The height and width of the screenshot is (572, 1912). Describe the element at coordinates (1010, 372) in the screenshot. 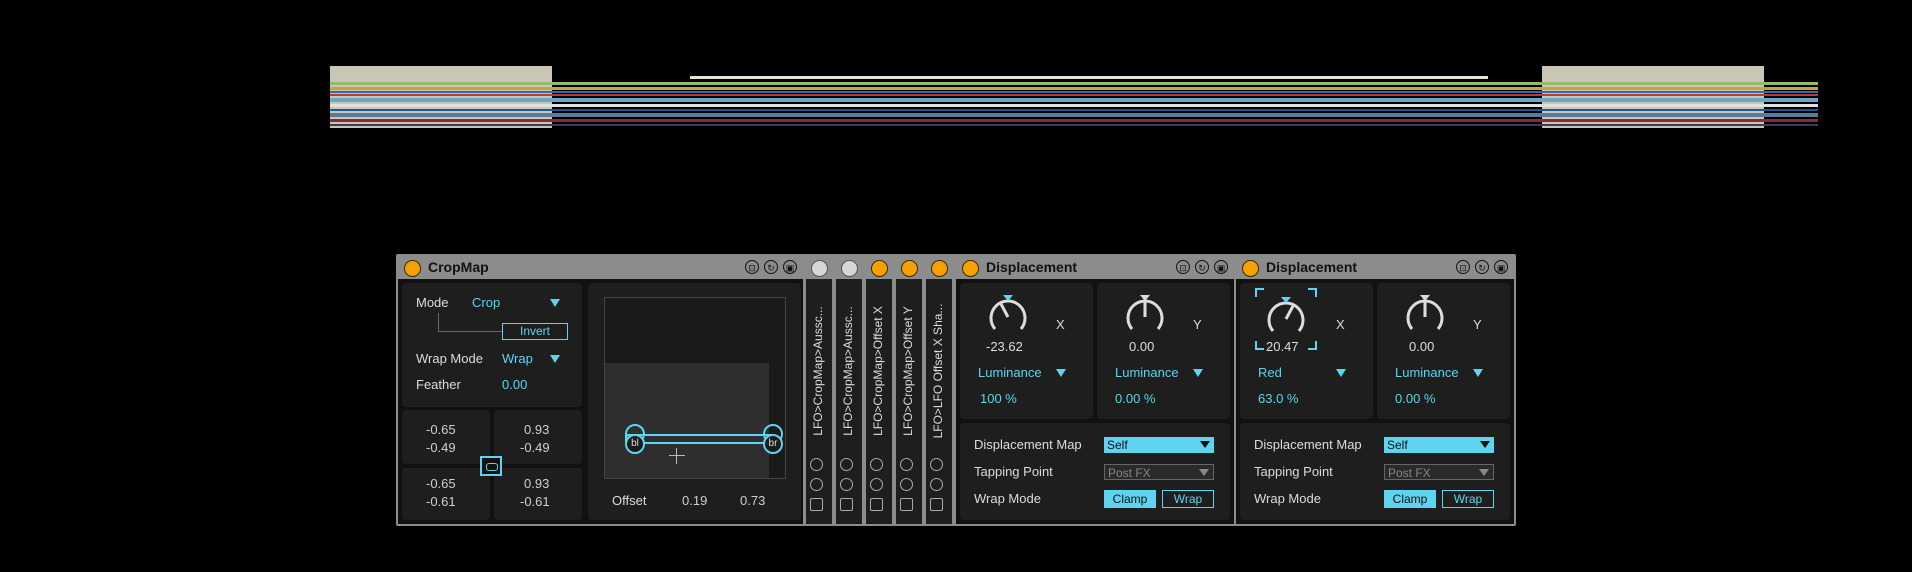

I see `x-source-select: Luminance` at that location.